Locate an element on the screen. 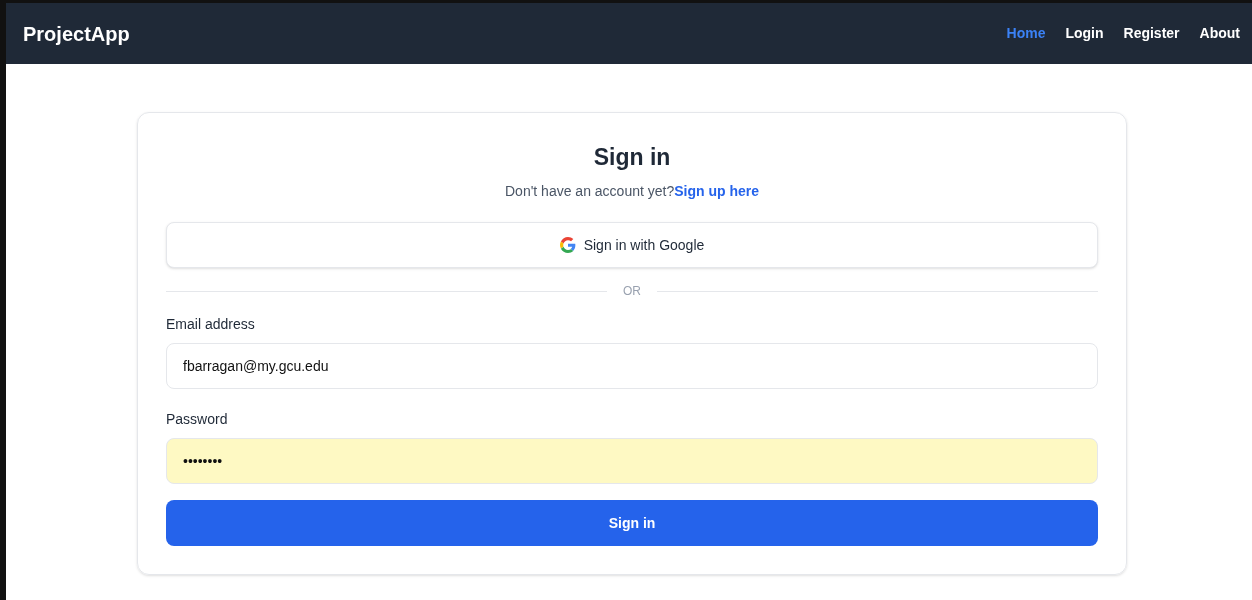 Image resolution: width=1252 pixels, height=600 pixels. nav-link: Home is located at coordinates (1026, 33).